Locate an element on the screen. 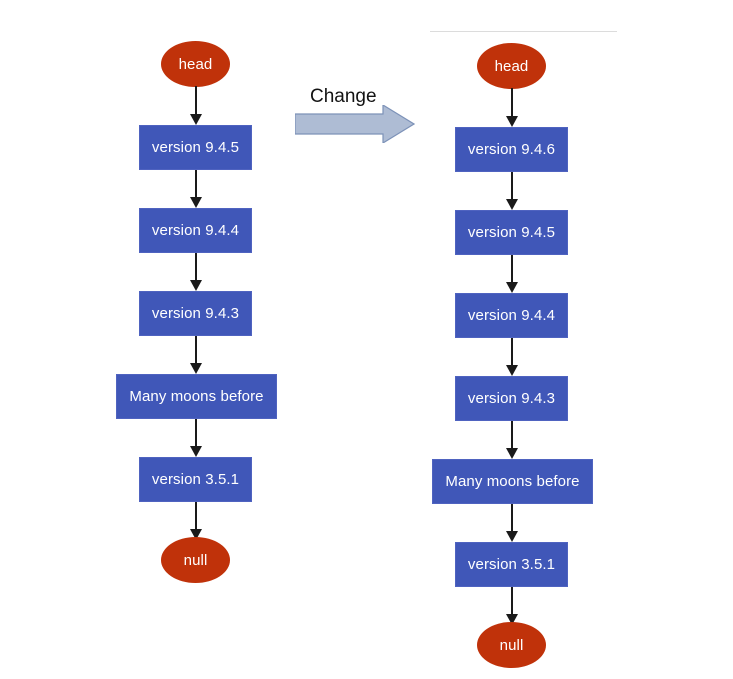 This screenshot has width=733, height=679. right-node-version-943: version 9.4.3 is located at coordinates (511, 398).